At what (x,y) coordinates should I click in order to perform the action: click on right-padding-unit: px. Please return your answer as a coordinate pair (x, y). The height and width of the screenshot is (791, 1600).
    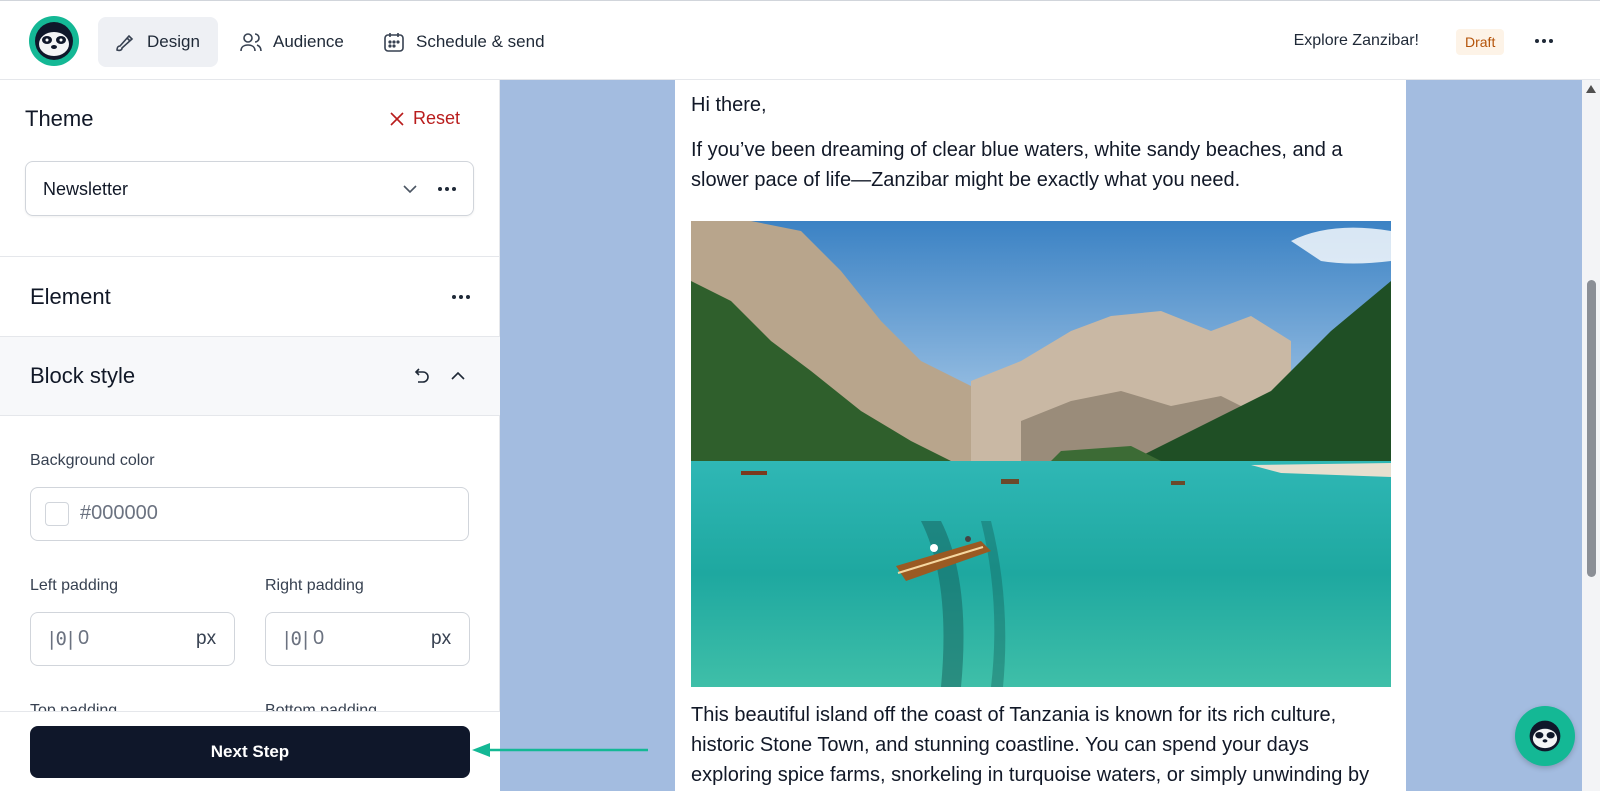
    Looking at the image, I should click on (441, 638).